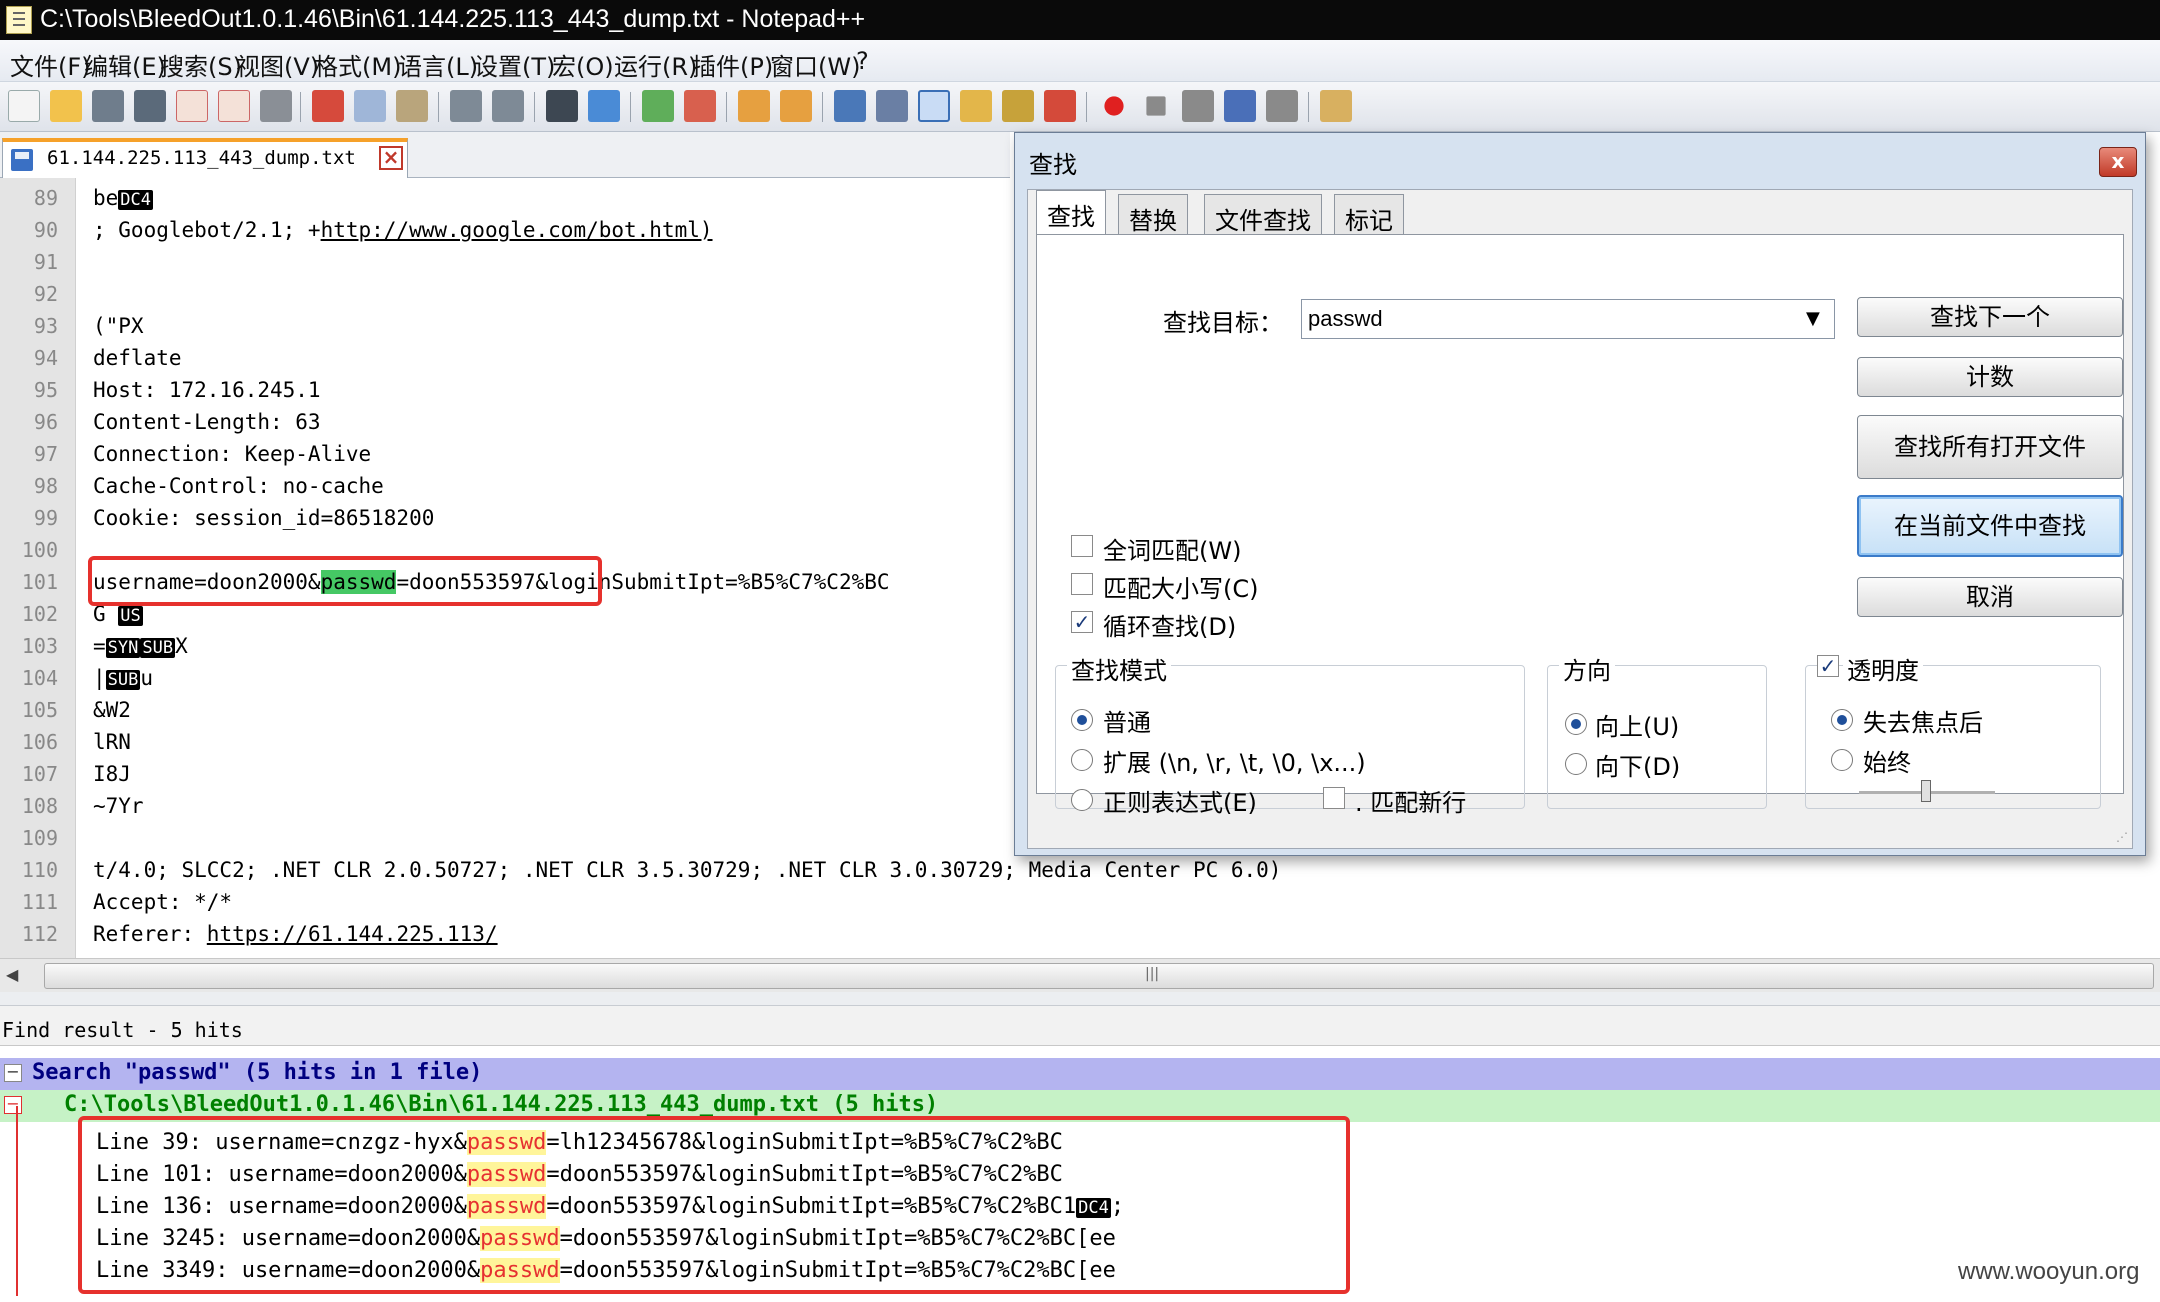 The image size is (2160, 1302). What do you see at coordinates (850, 106) in the screenshot?
I see `word-wrap-icon` at bounding box center [850, 106].